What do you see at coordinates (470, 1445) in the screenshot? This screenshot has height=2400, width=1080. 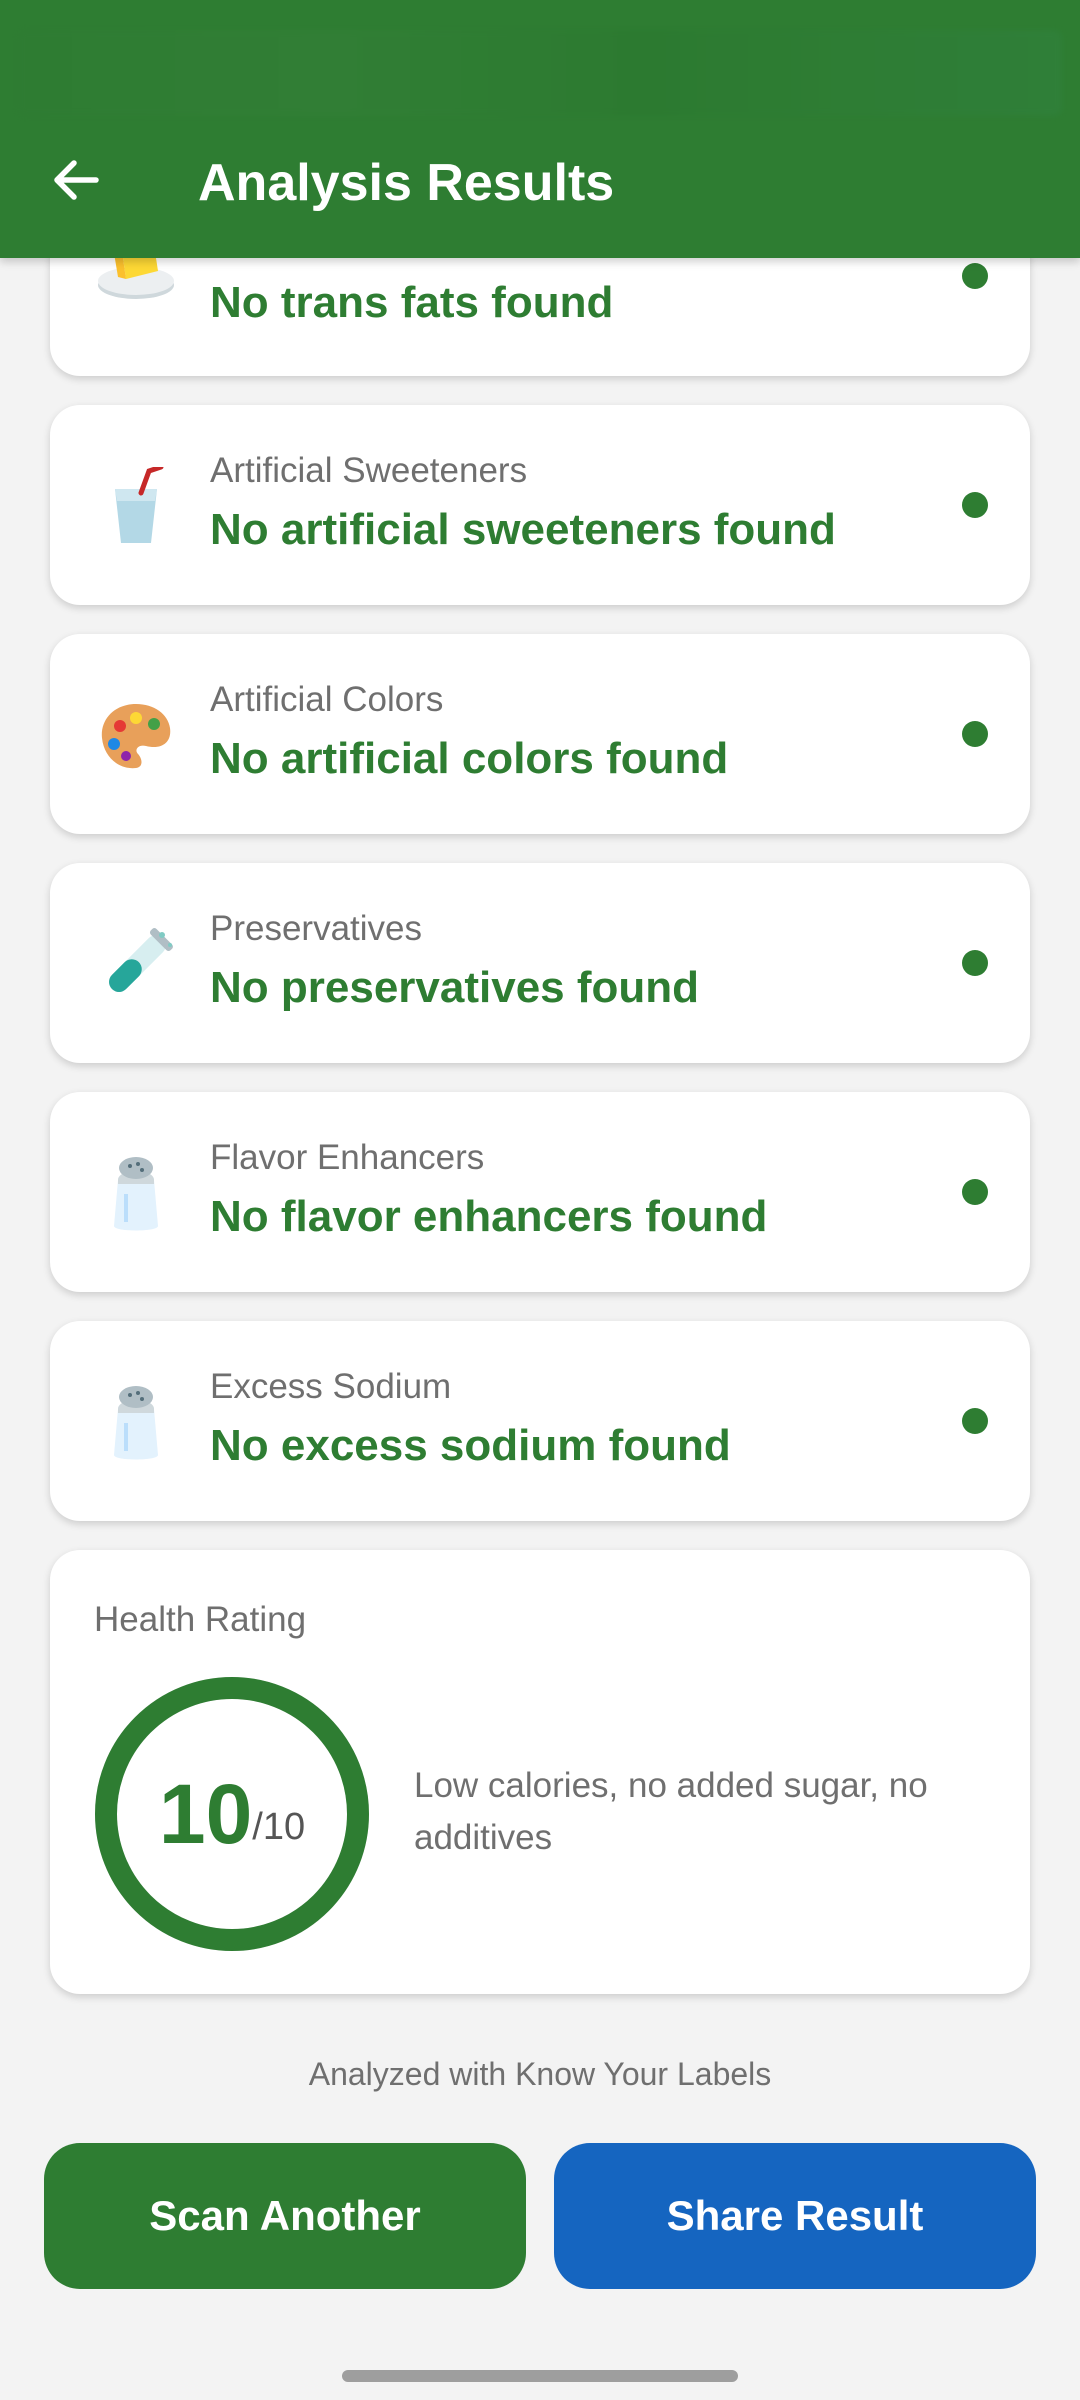 I see `item-status: No excess sodium found` at bounding box center [470, 1445].